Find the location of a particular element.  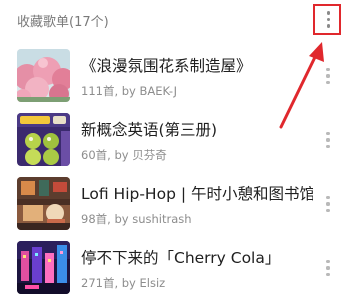

lofi-room-cover is located at coordinates (43, 203).